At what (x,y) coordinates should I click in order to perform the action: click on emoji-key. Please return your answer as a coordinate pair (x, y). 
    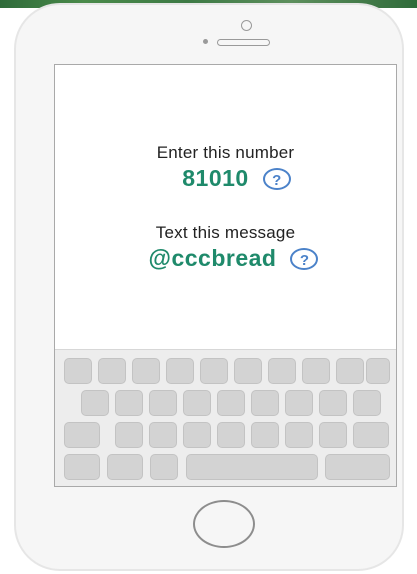
    Looking at the image, I should click on (164, 467).